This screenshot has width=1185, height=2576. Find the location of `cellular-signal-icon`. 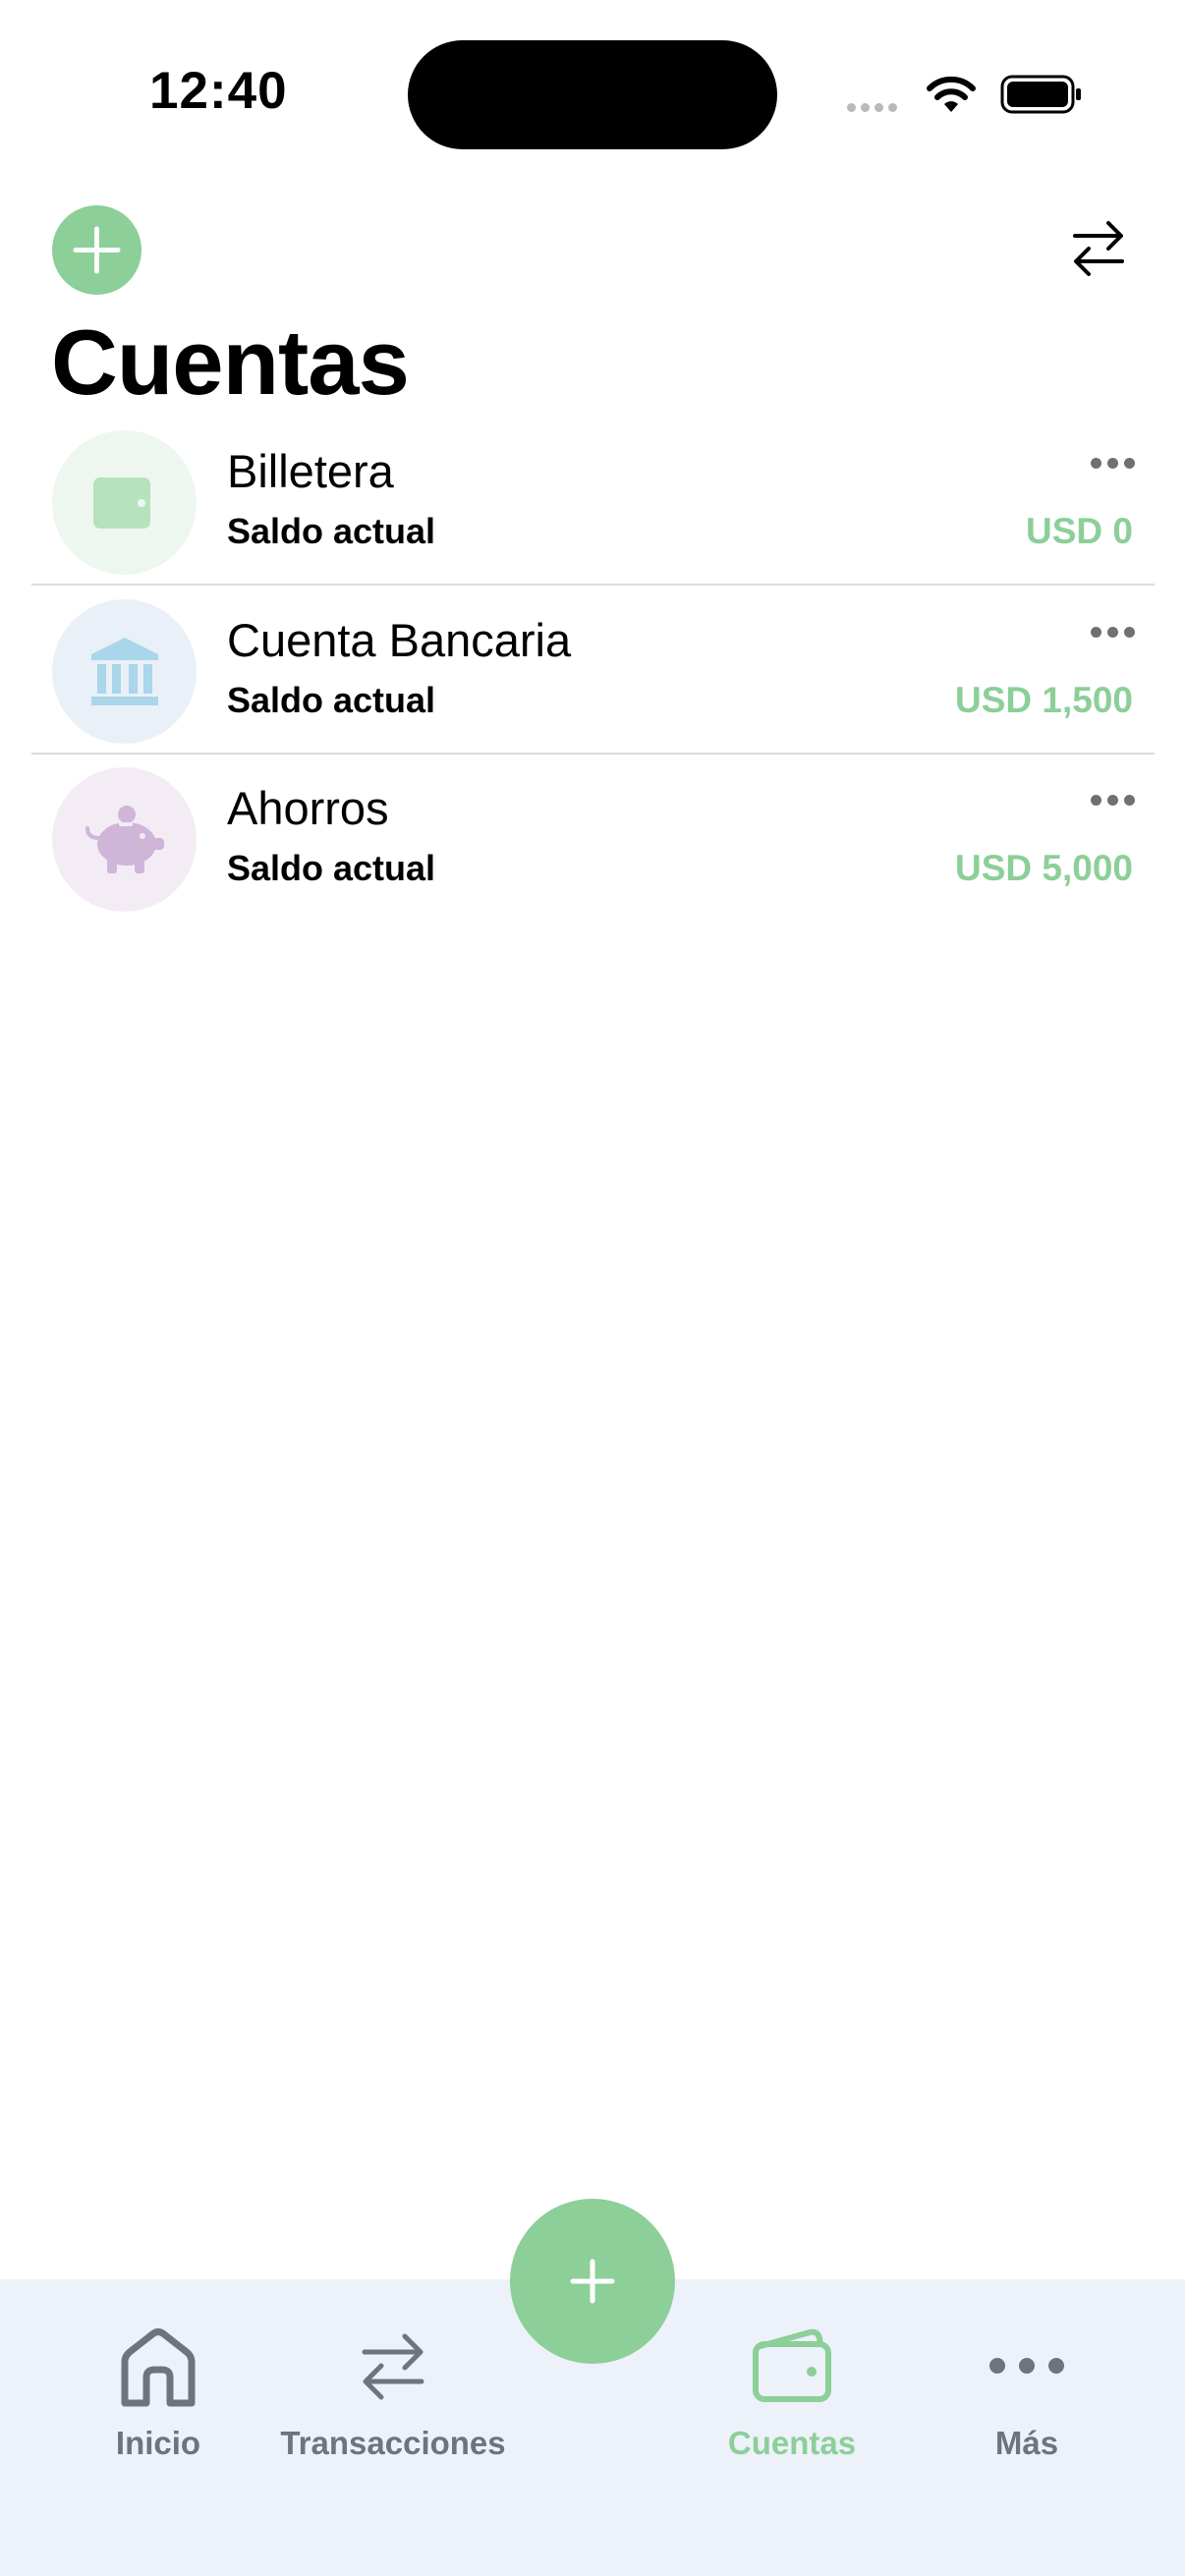

cellular-signal-icon is located at coordinates (872, 107).